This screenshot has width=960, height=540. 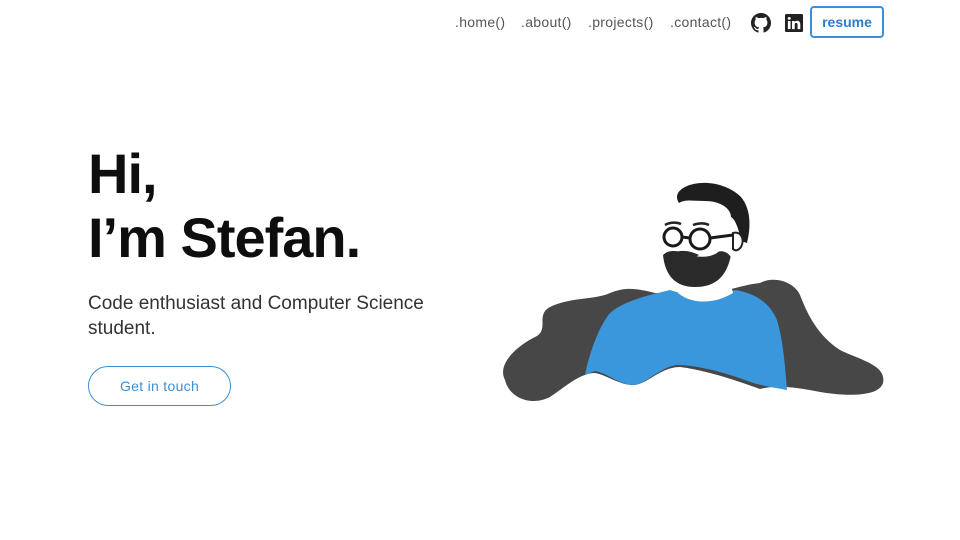 What do you see at coordinates (123, 173) in the screenshot?
I see `hero-greeting: Hi,` at bounding box center [123, 173].